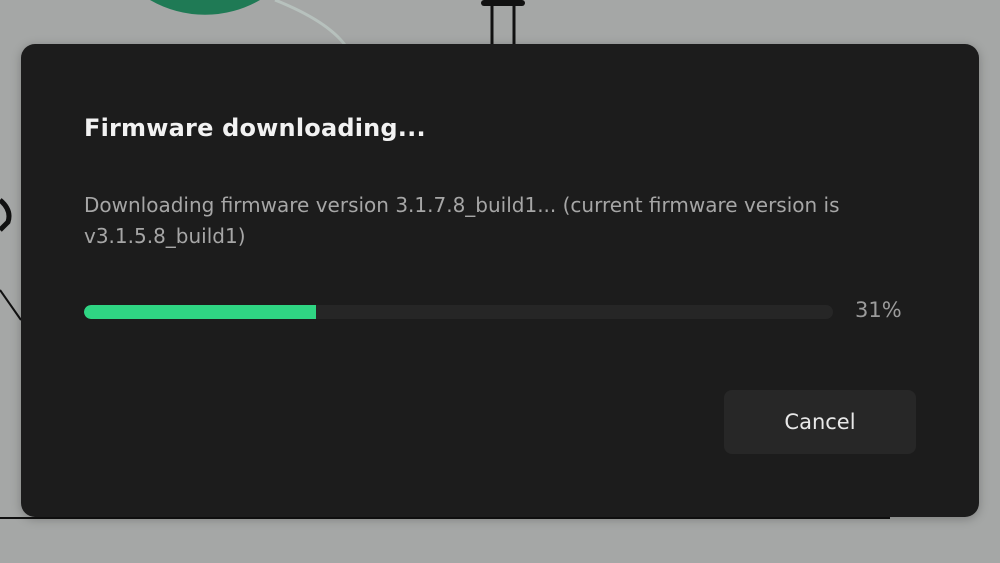 Image resolution: width=1000 pixels, height=563 pixels. I want to click on progress-bar, so click(458, 312).